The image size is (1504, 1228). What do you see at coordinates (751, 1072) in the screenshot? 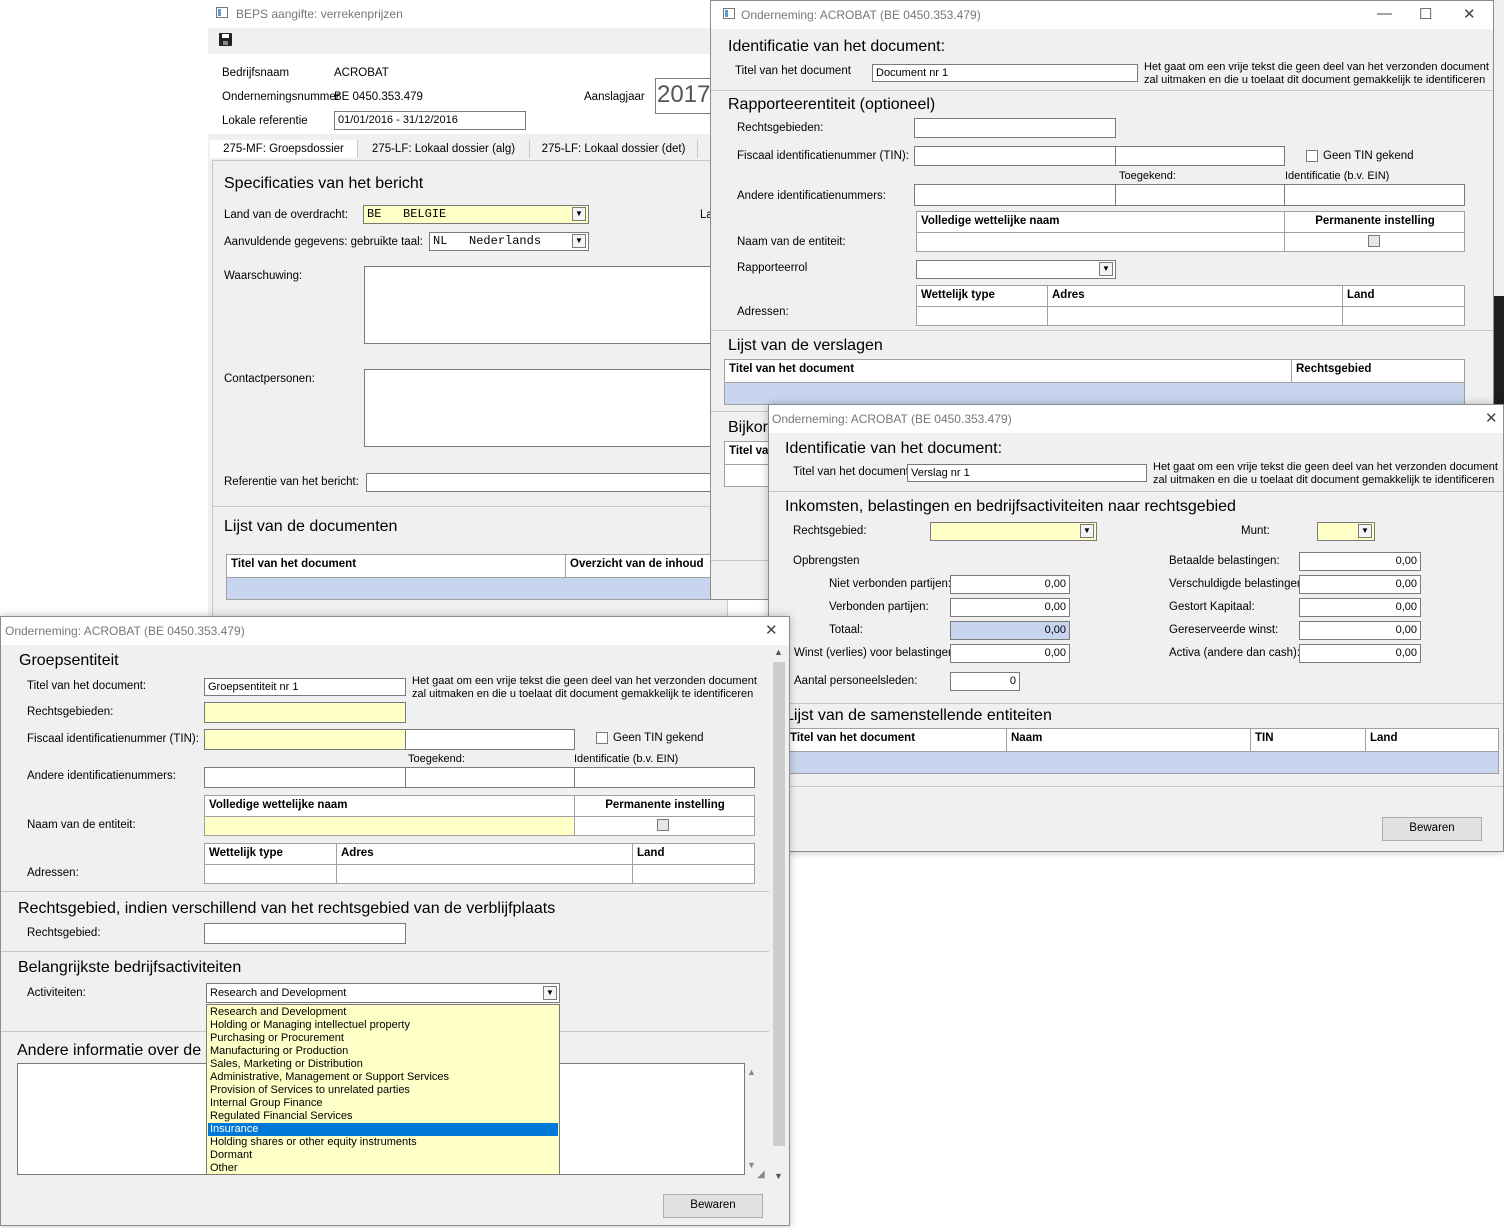
I see `textarea-scroll-up-icon: ▲` at bounding box center [751, 1072].